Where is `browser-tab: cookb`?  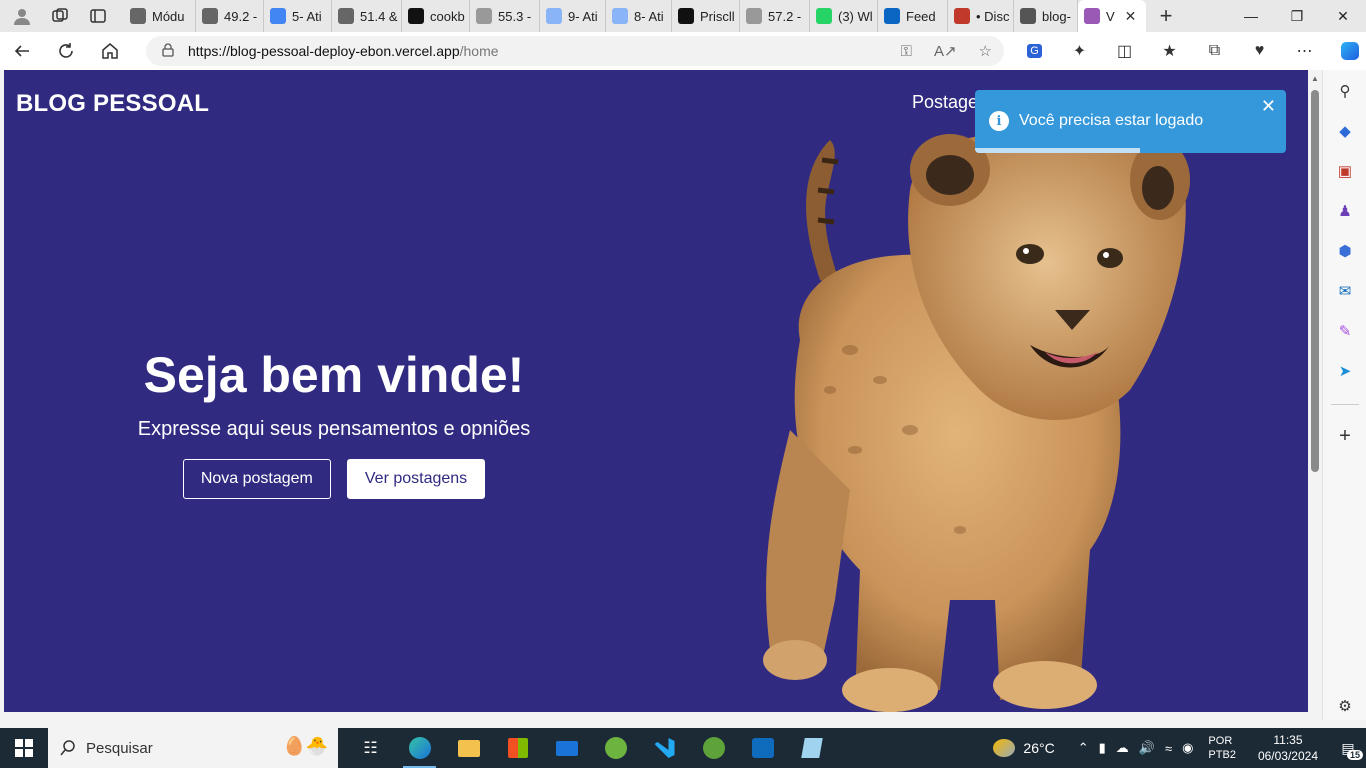 browser-tab: cookb is located at coordinates (436, 16).